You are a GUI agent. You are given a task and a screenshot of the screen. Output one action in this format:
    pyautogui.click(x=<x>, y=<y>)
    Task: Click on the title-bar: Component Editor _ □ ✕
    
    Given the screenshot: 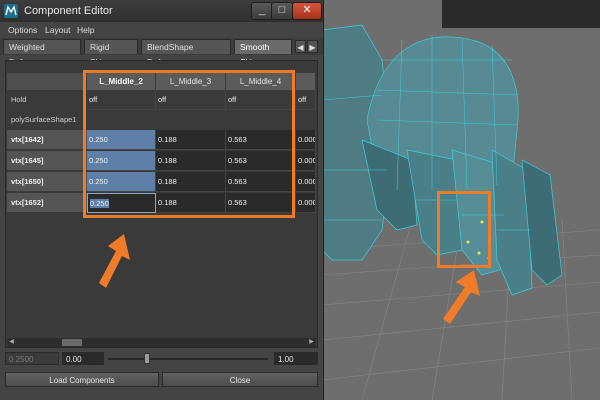 What is the action you would take?
    pyautogui.click(x=161, y=11)
    